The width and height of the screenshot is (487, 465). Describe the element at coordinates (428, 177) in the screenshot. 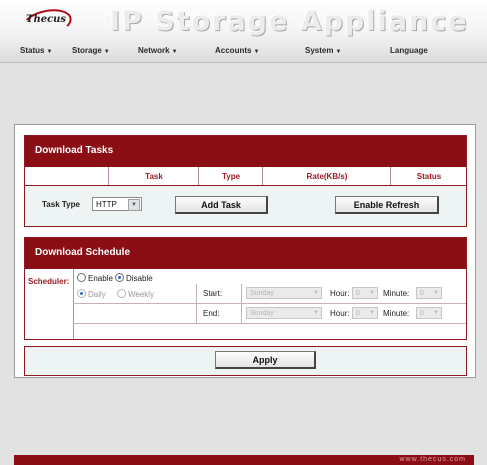

I see `column-status: Status` at that location.